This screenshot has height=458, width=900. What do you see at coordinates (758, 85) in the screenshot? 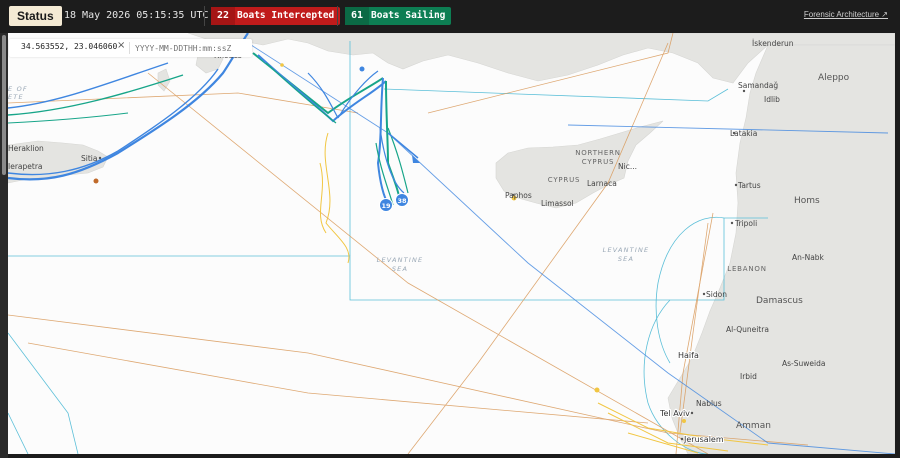
I see `city-label: Samandağ` at bounding box center [758, 85].